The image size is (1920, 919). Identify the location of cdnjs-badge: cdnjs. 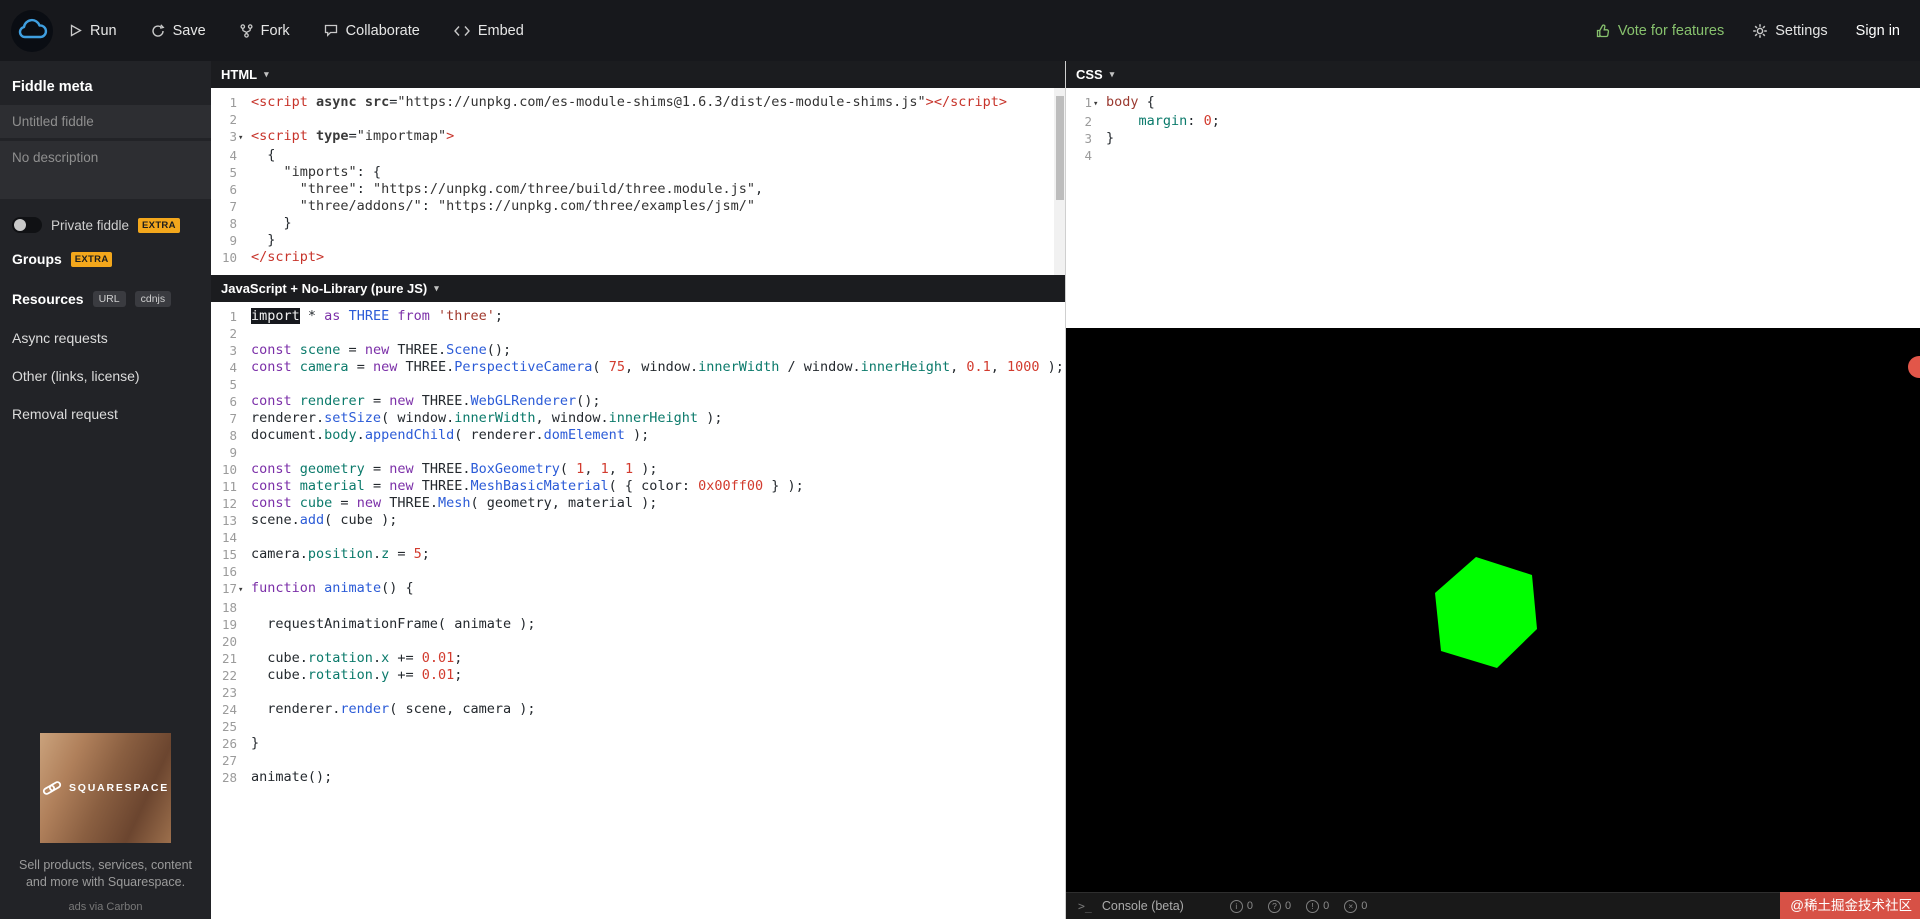
(153, 299).